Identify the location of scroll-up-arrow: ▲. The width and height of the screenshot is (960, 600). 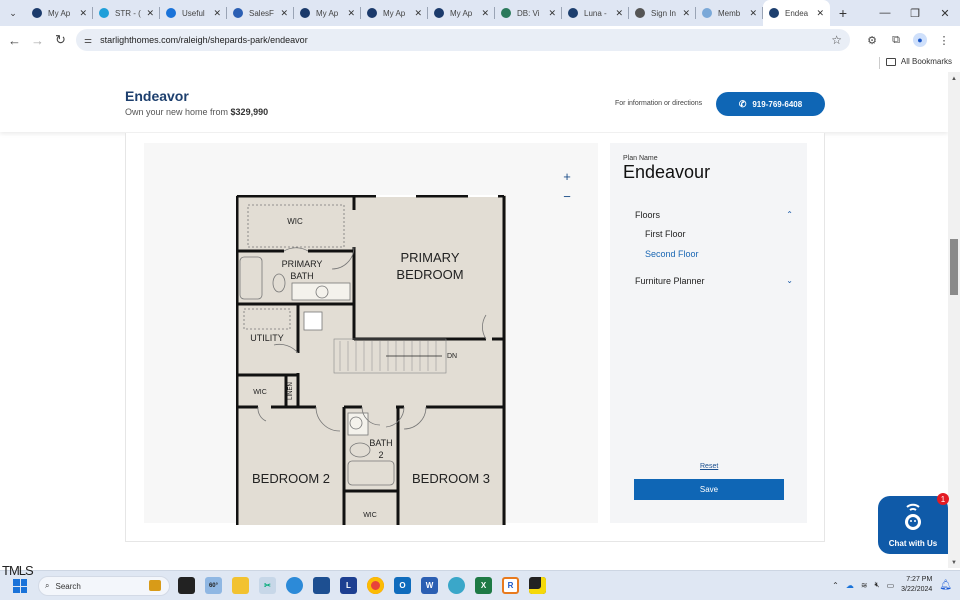
(954, 79).